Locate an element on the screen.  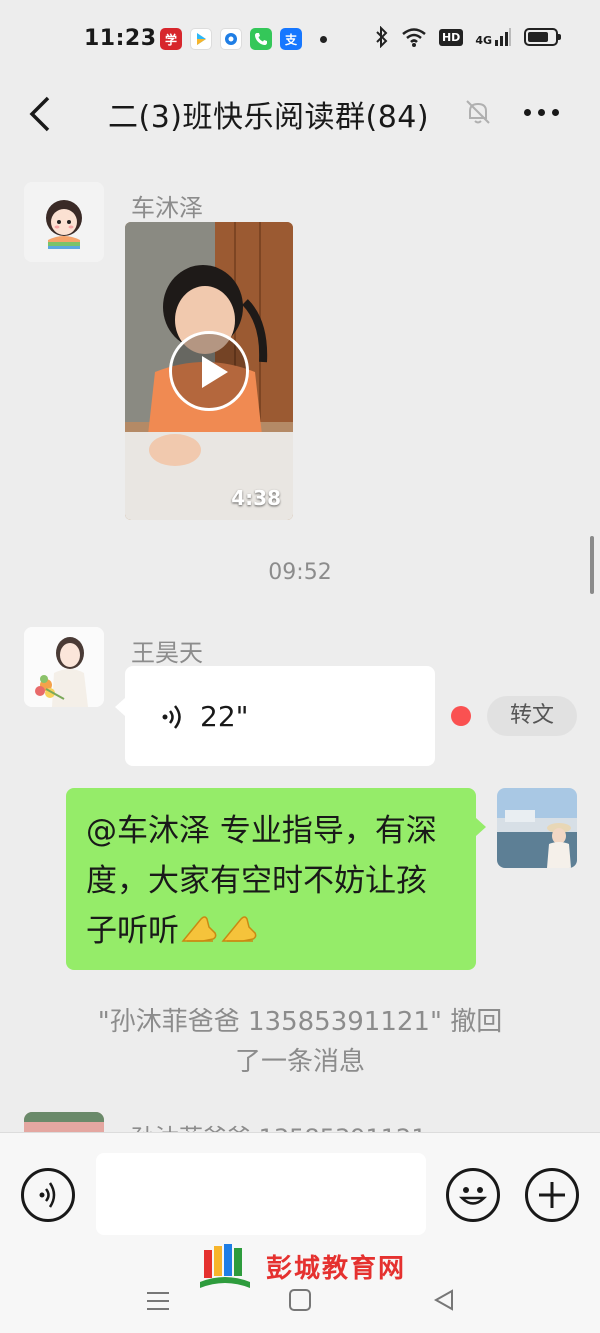
emoji-button is located at coordinates (473, 1195).